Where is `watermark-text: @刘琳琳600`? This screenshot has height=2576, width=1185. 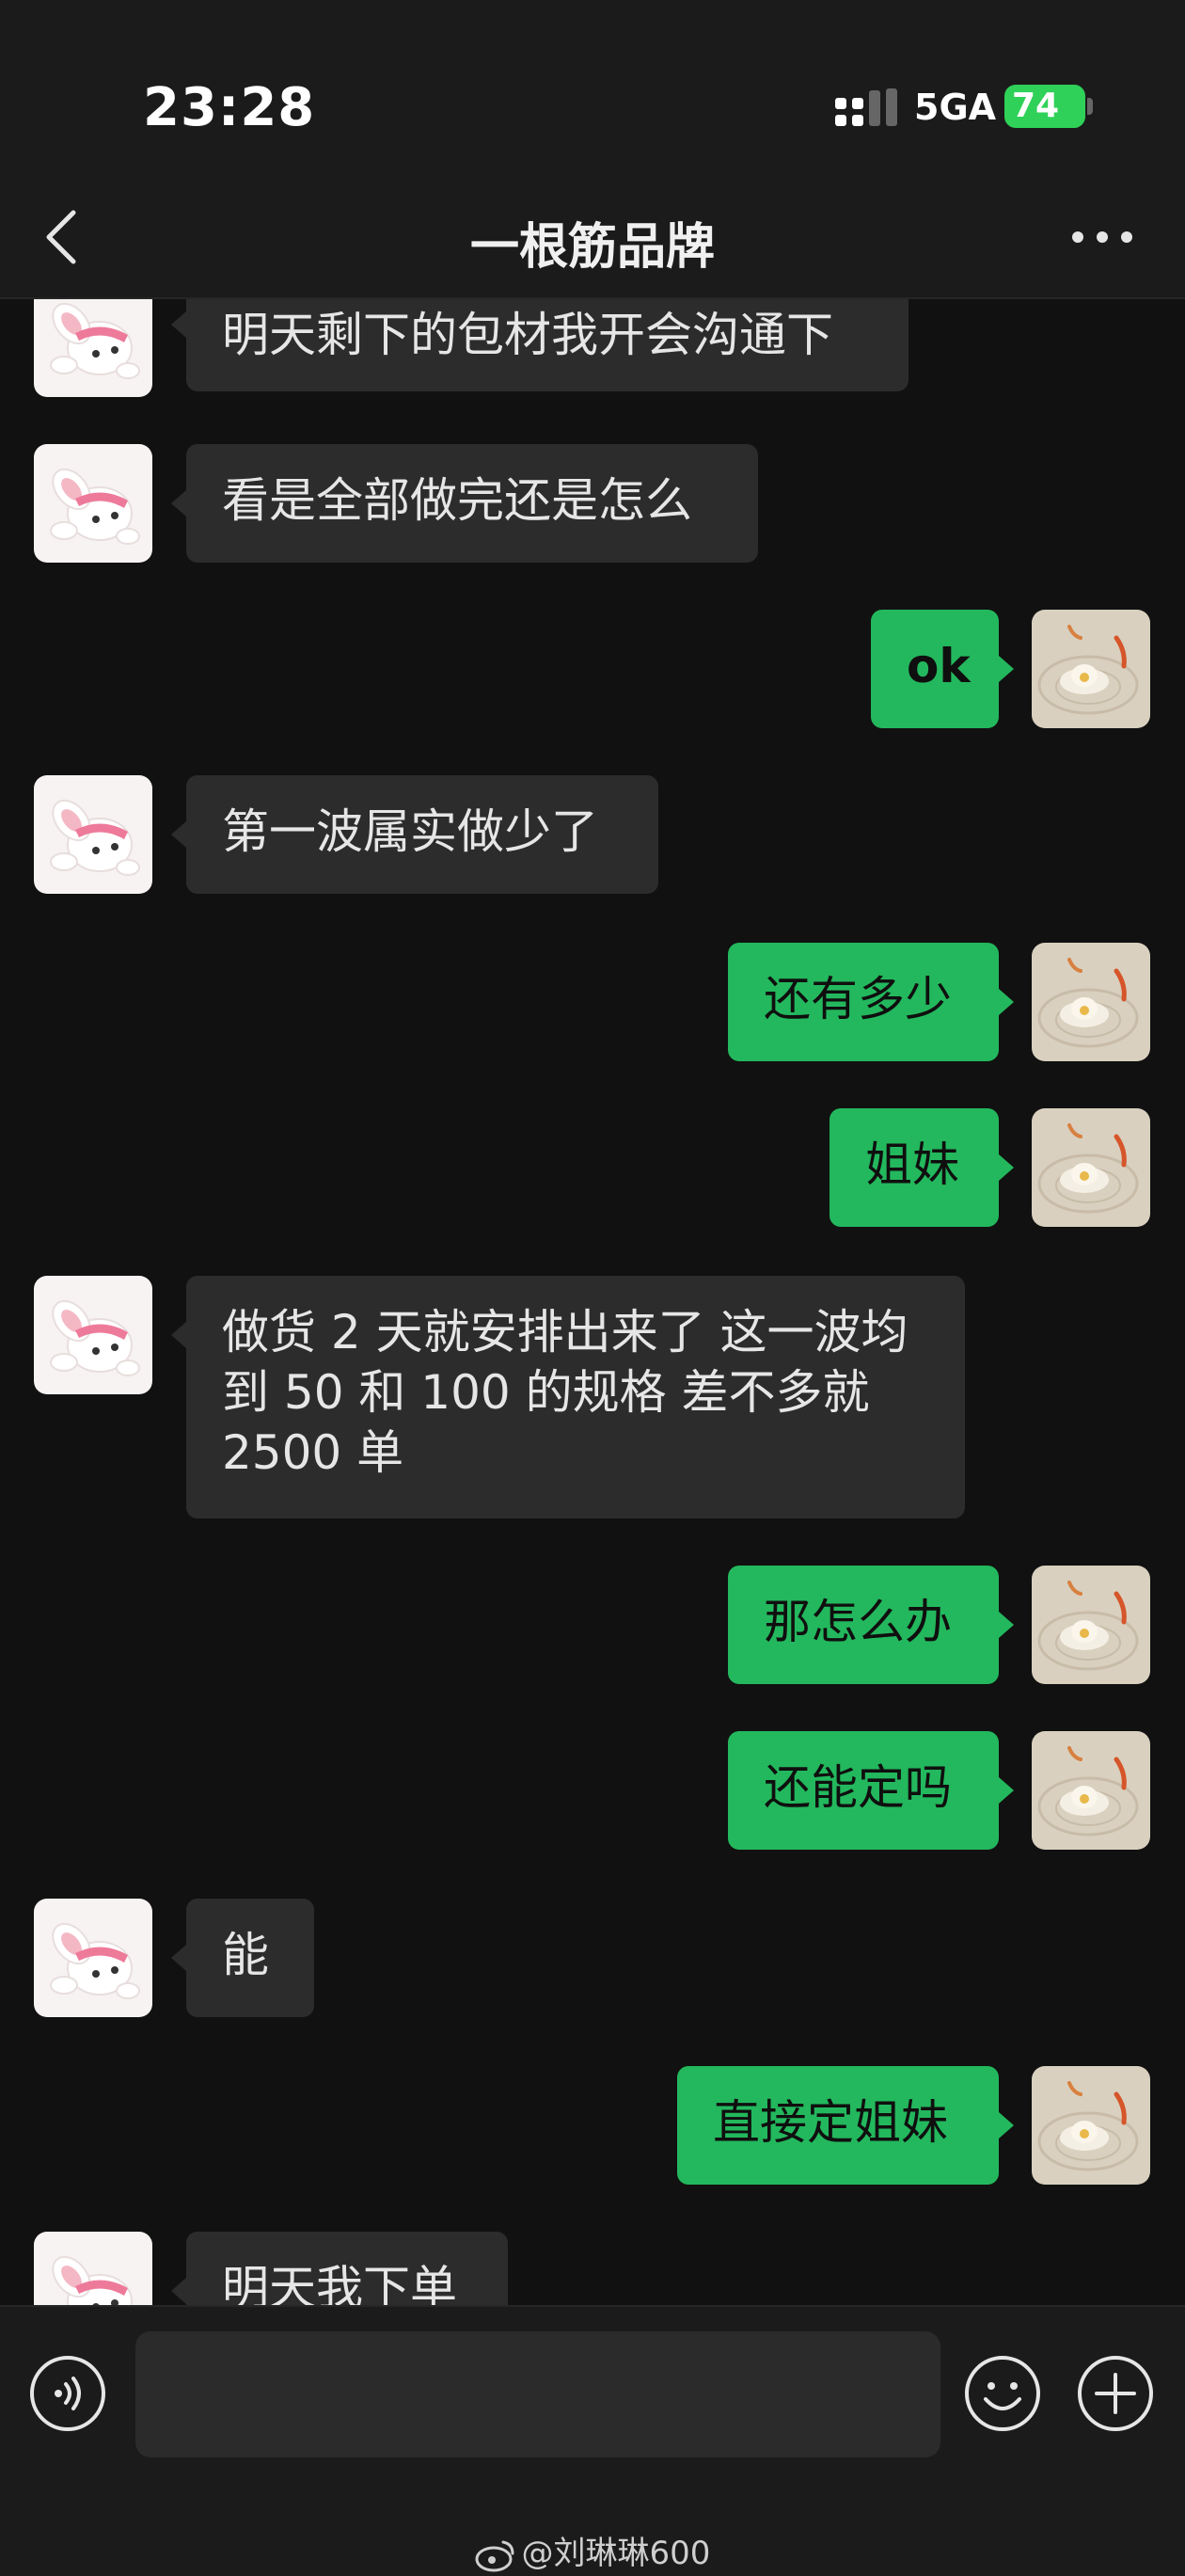 watermark-text: @刘琳琳600 is located at coordinates (616, 2553).